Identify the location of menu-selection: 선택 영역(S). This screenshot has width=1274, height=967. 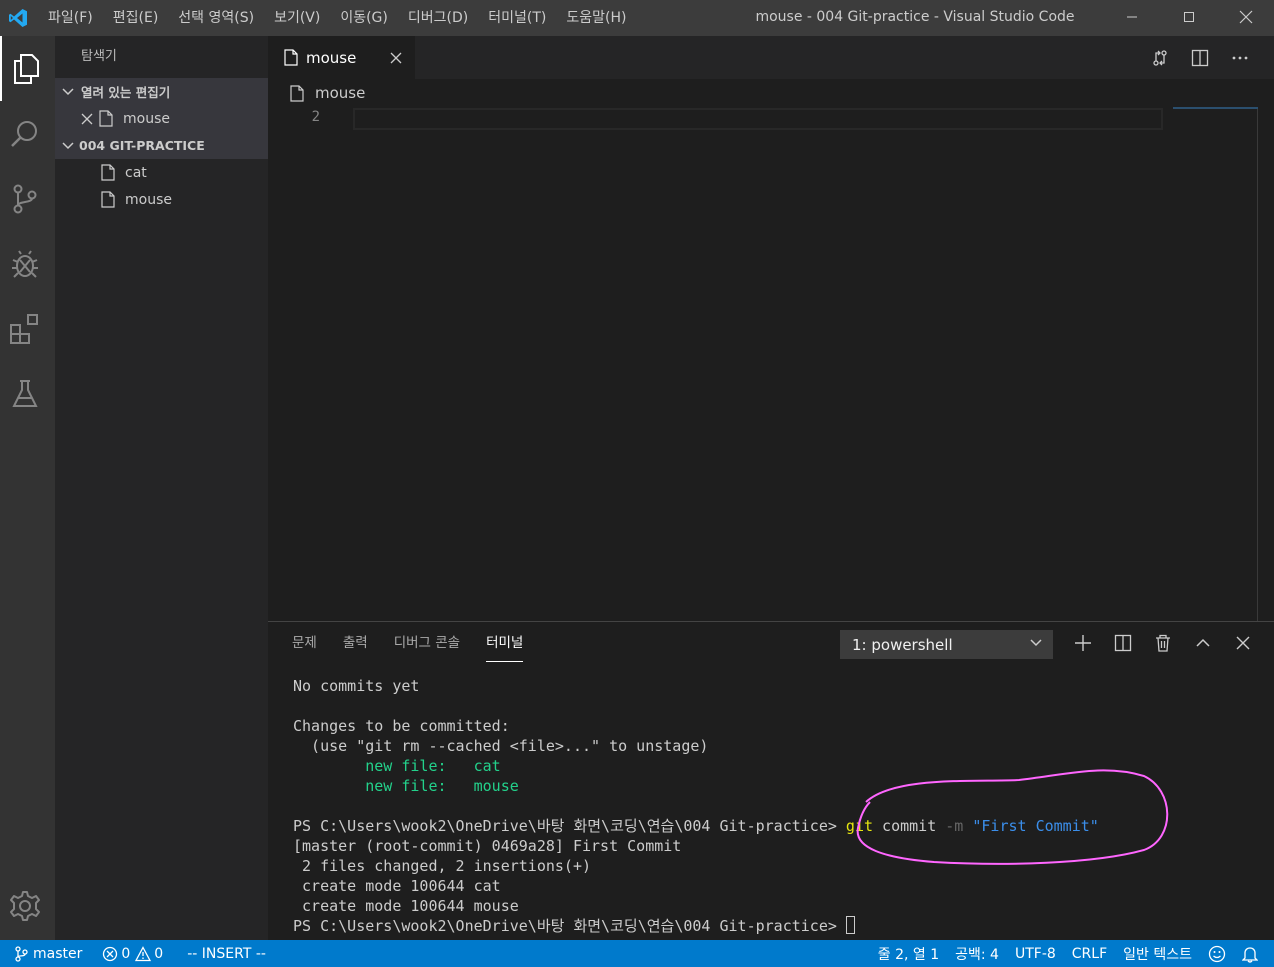
(216, 18).